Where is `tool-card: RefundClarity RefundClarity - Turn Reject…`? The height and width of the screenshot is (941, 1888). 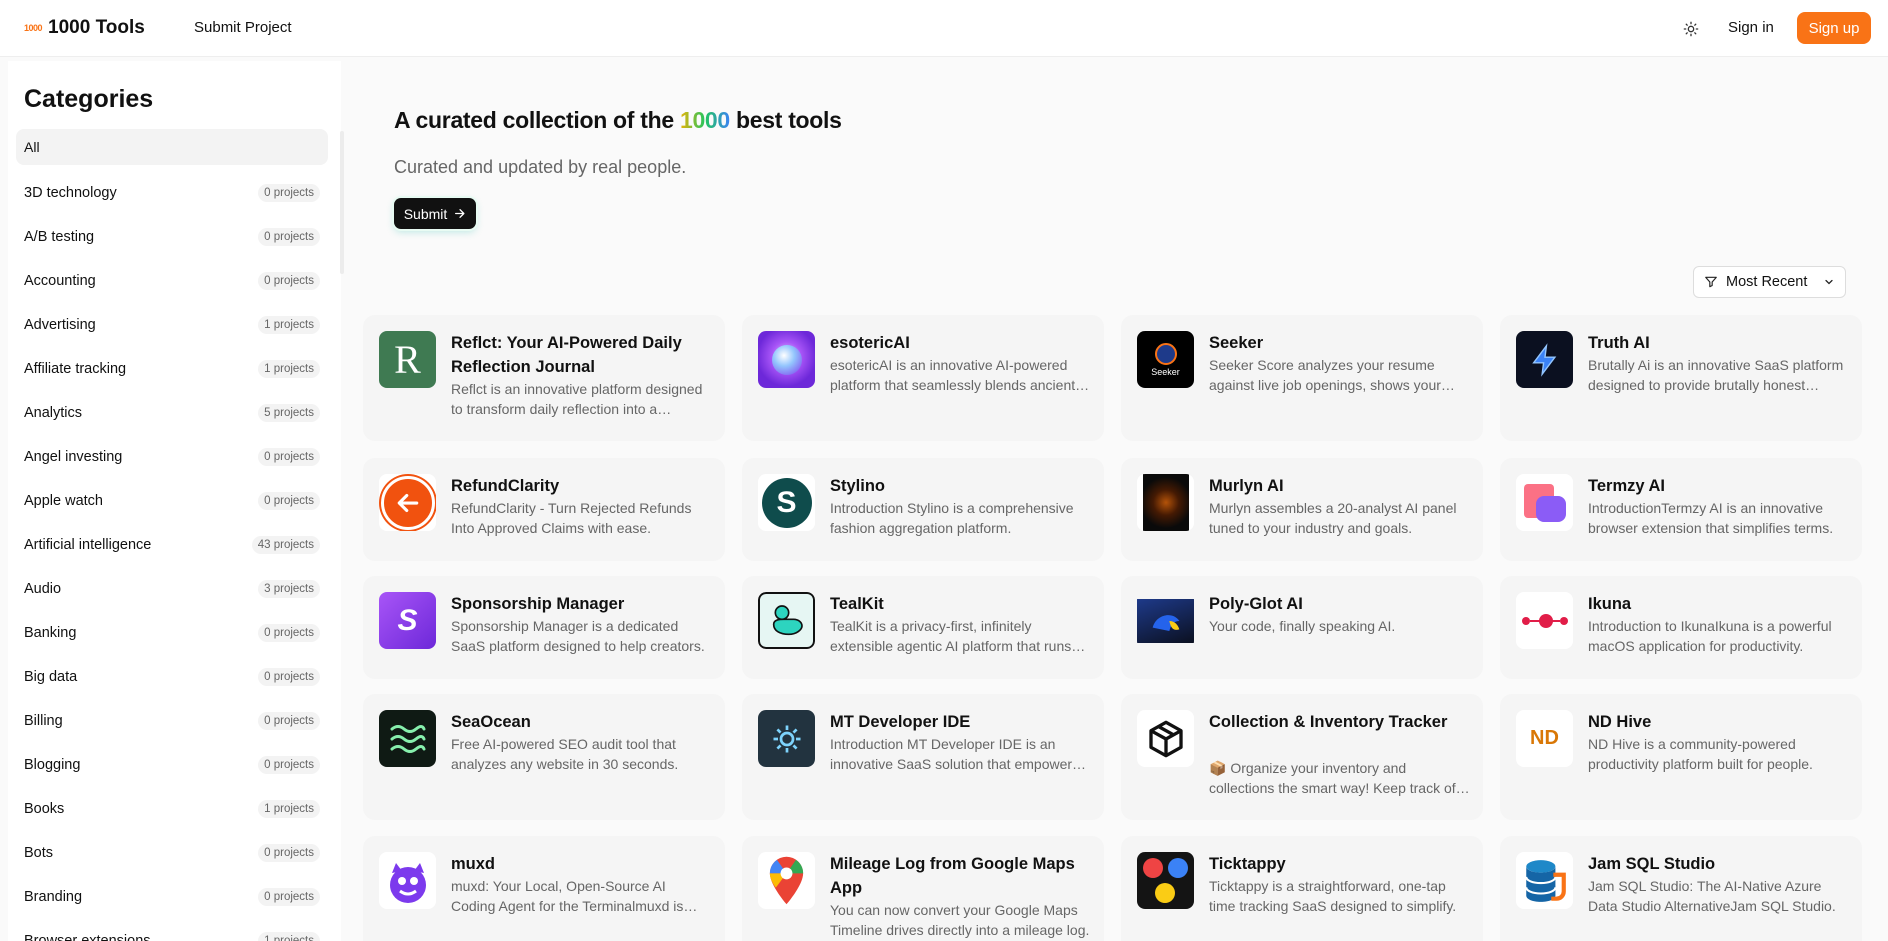
tool-card: RefundClarity RefundClarity - Turn Reject… is located at coordinates (544, 509).